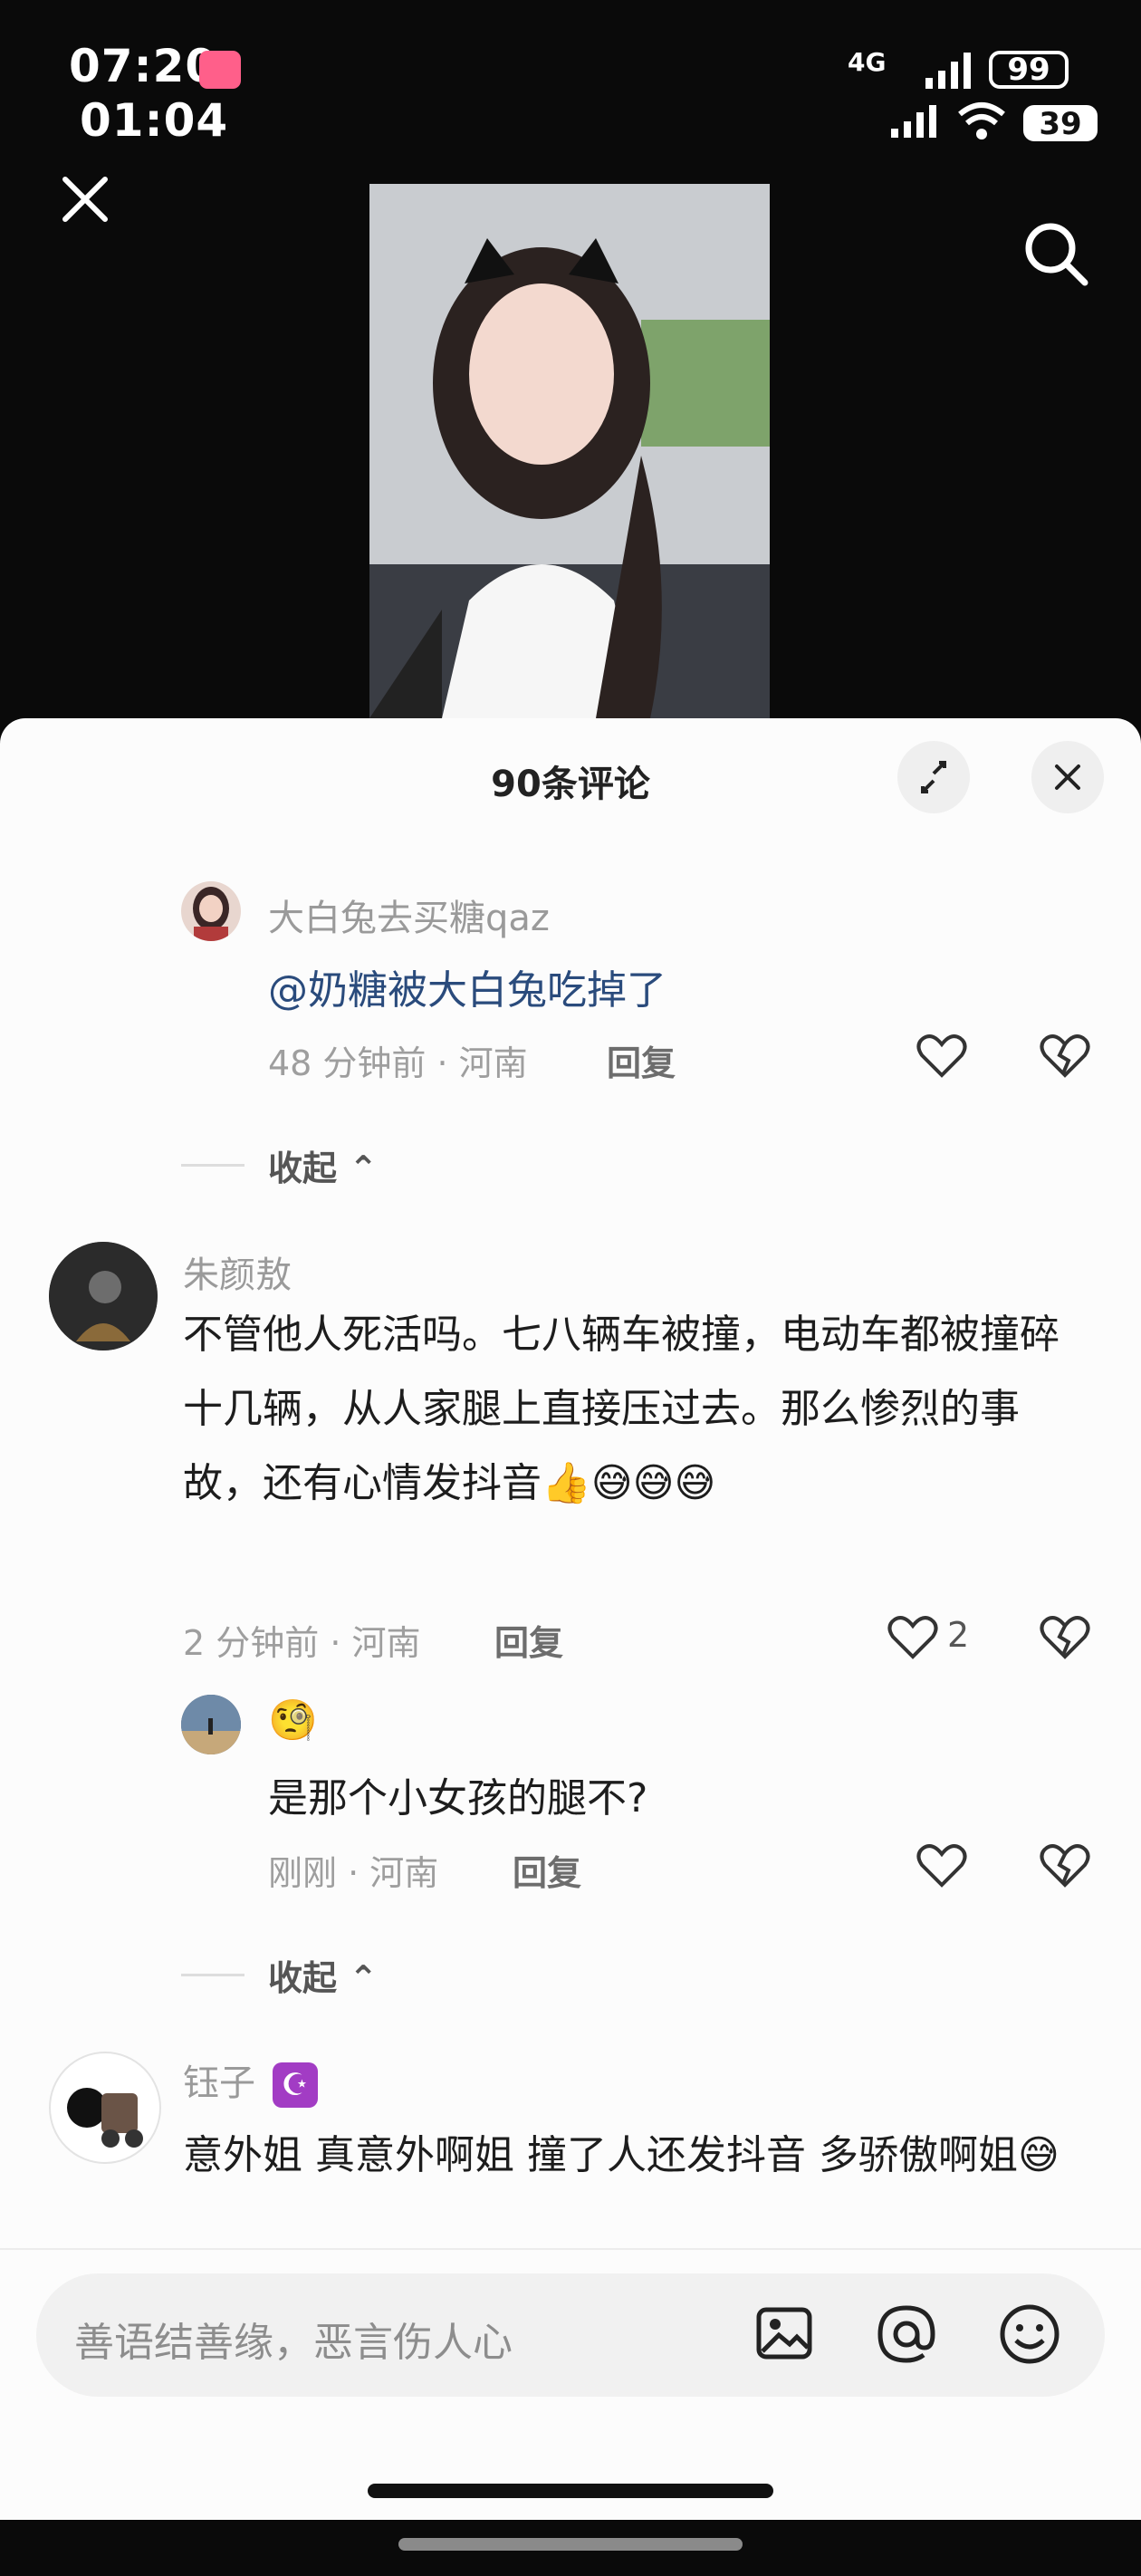 This screenshot has height=2576, width=1141. Describe the element at coordinates (1056, 253) in the screenshot. I see `search-icon` at that location.